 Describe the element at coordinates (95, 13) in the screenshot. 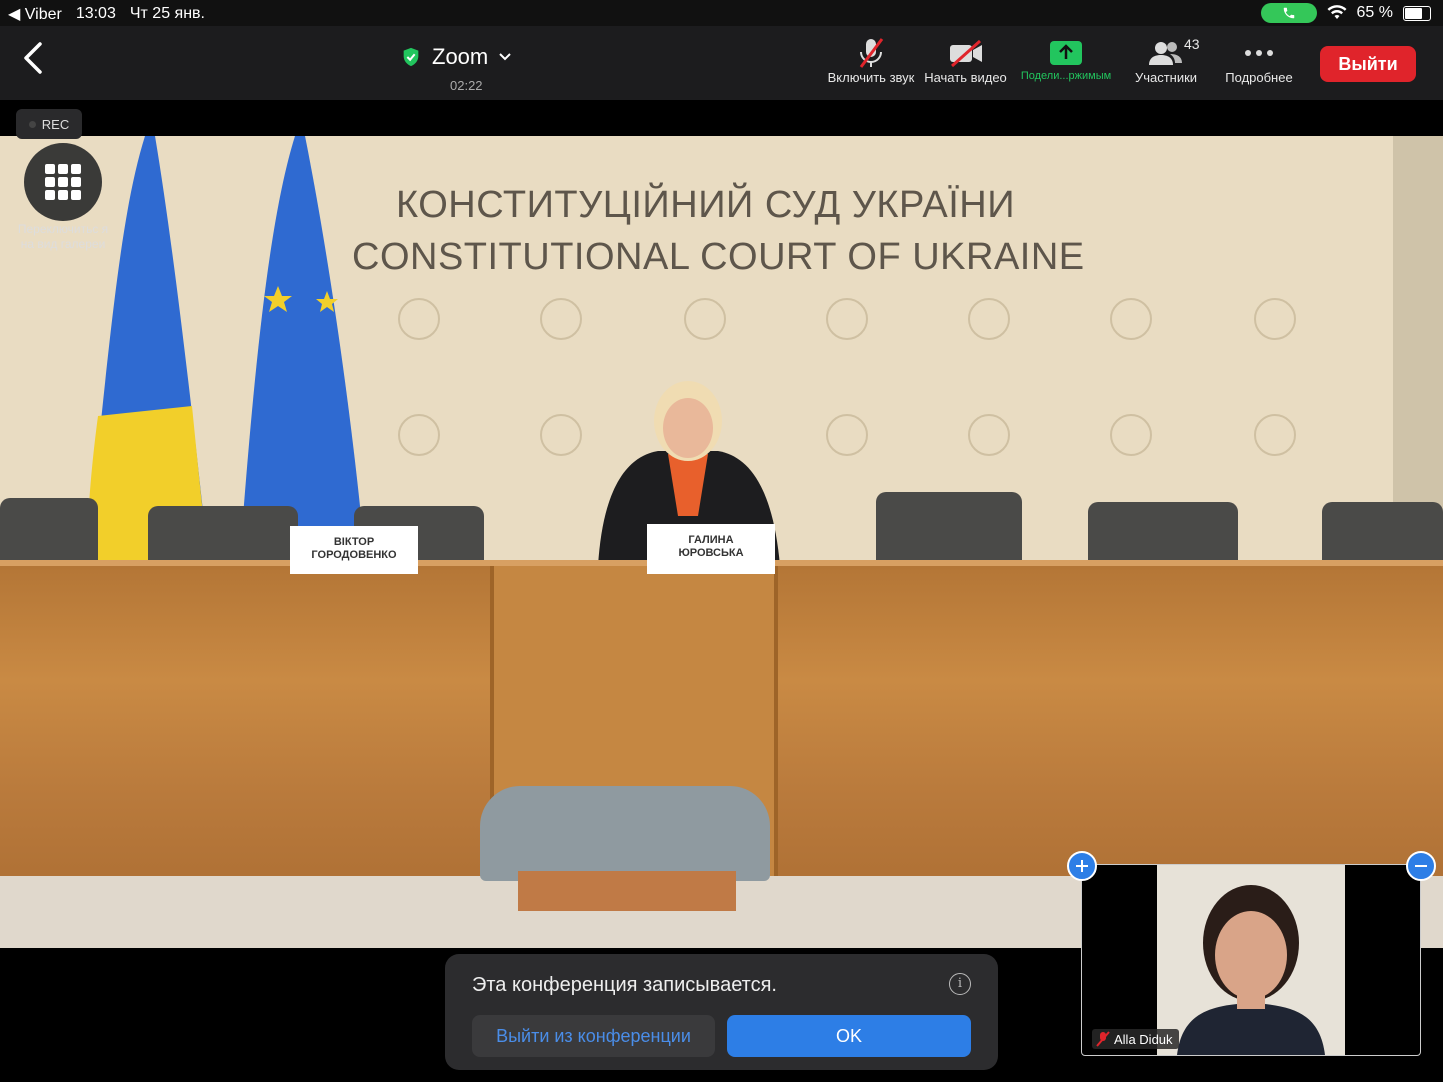

I see `clock: 13:03` at that location.